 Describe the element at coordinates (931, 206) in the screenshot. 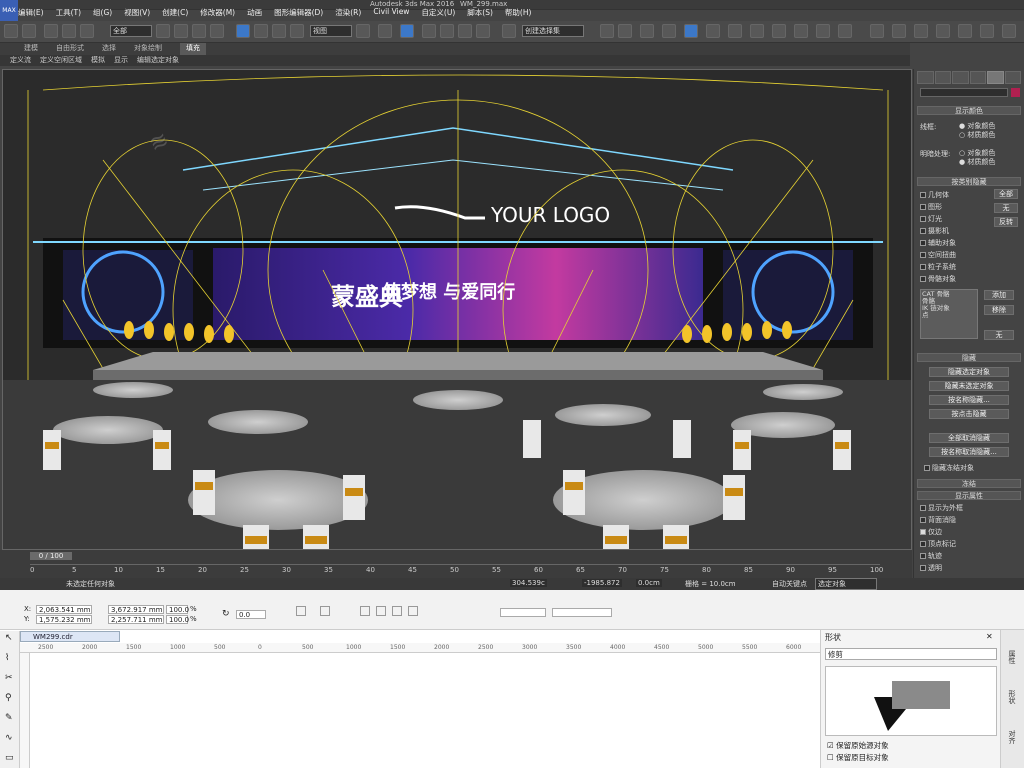

I see `category-checkbox: 图形` at that location.